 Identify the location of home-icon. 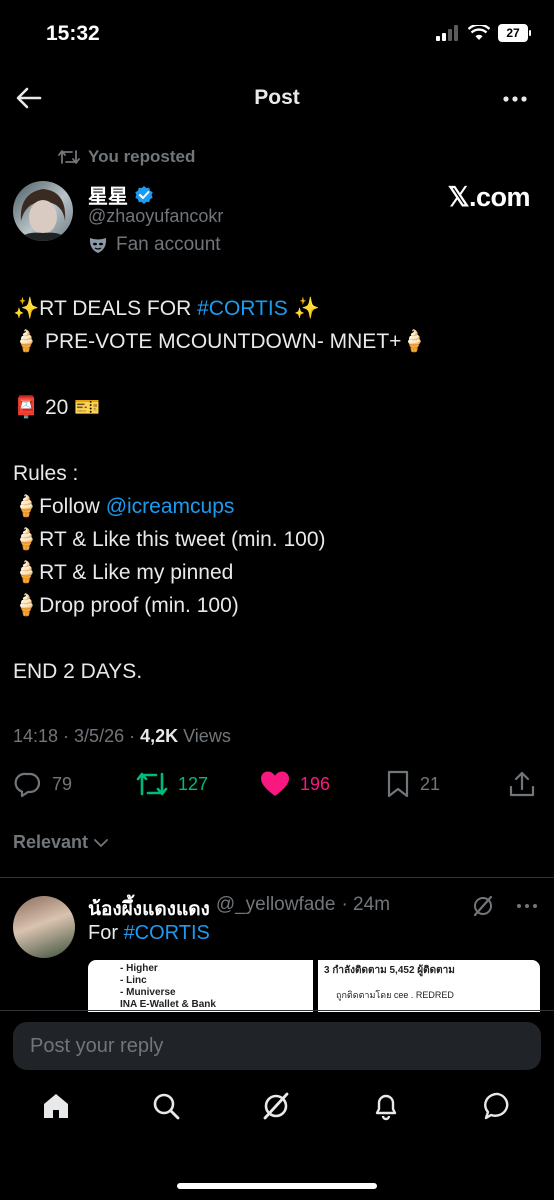
(56, 1106).